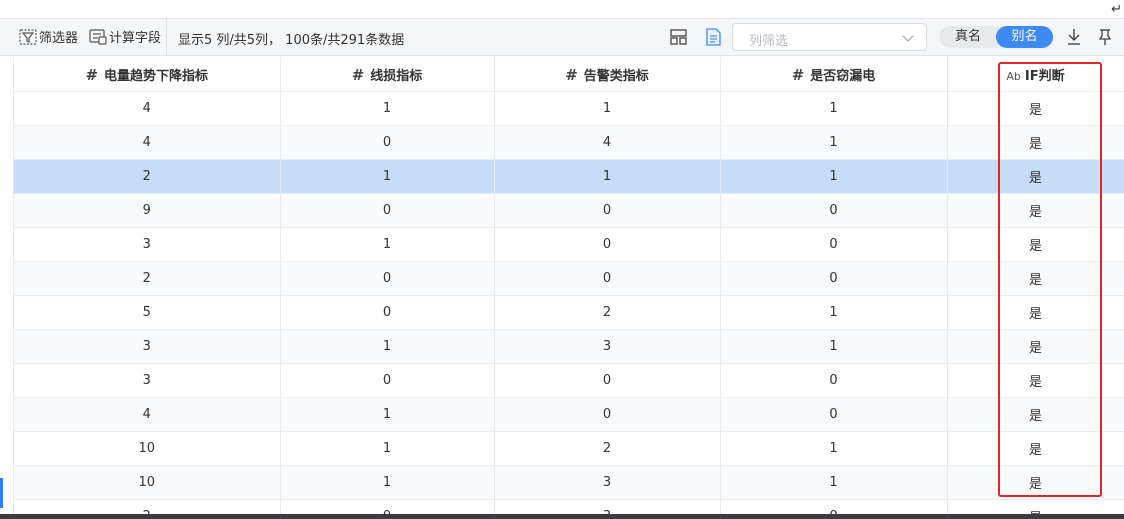 The image size is (1124, 519). I want to click on header-row: # 电量趋势下降指标 # 线损指标 # 告警类指标 # 是否窃漏电 Ab IF判断, so click(569, 74).